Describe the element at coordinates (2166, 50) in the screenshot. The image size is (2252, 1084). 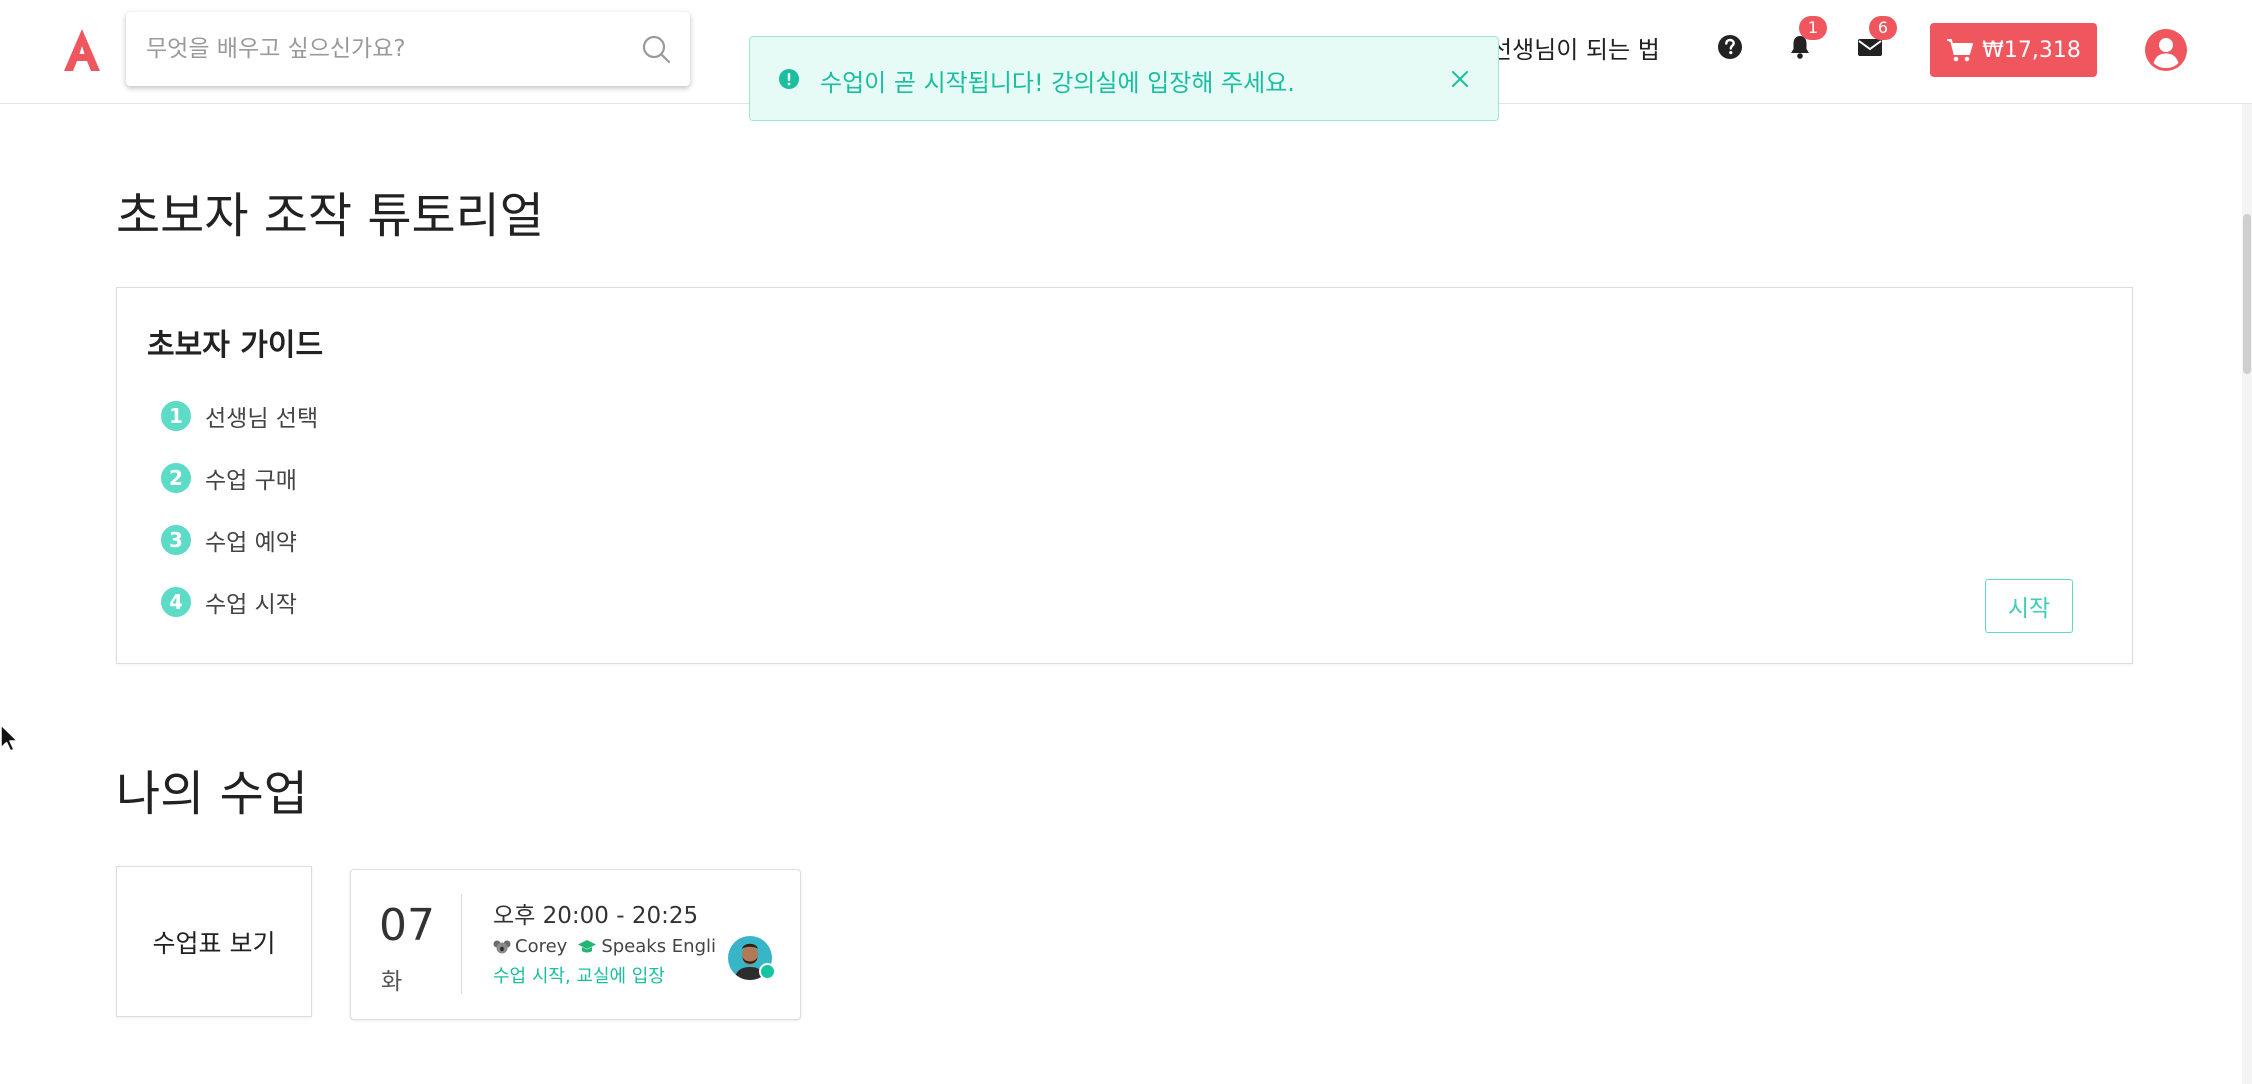
I see `user-avatar-icon` at that location.